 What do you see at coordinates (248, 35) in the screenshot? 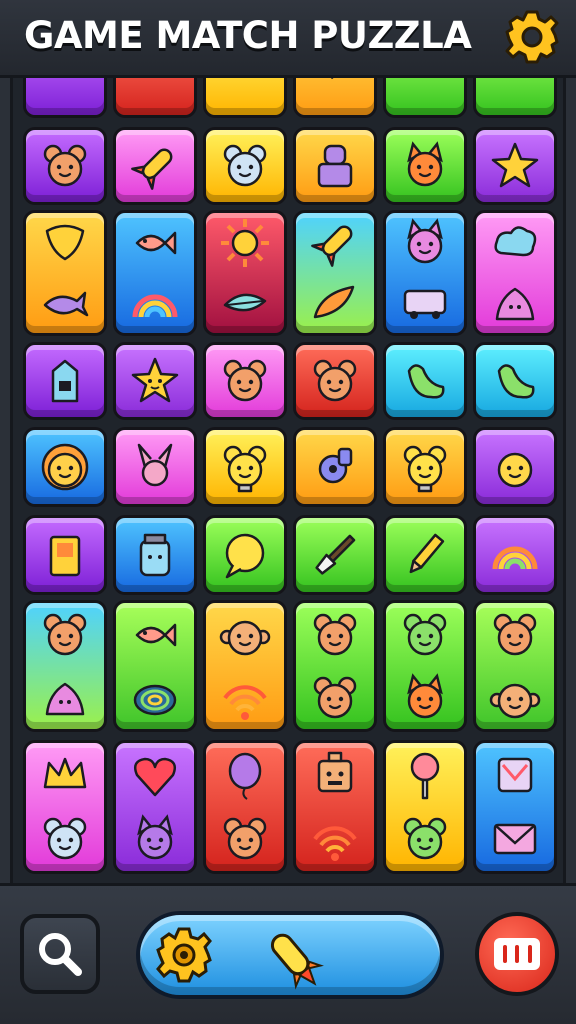
I see `game-title: GAME MATCH PUZZLA` at bounding box center [248, 35].